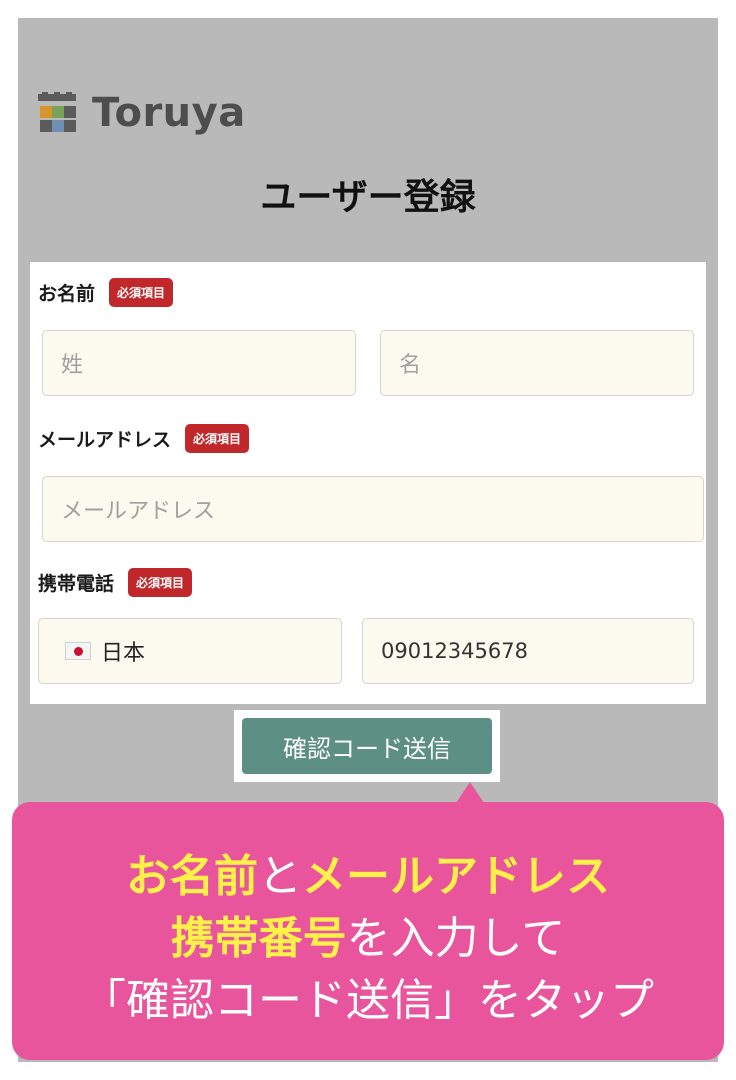 This screenshot has height=1080, width=736. What do you see at coordinates (106, 292) in the screenshot?
I see `name-field-label: お名前 必須項目` at bounding box center [106, 292].